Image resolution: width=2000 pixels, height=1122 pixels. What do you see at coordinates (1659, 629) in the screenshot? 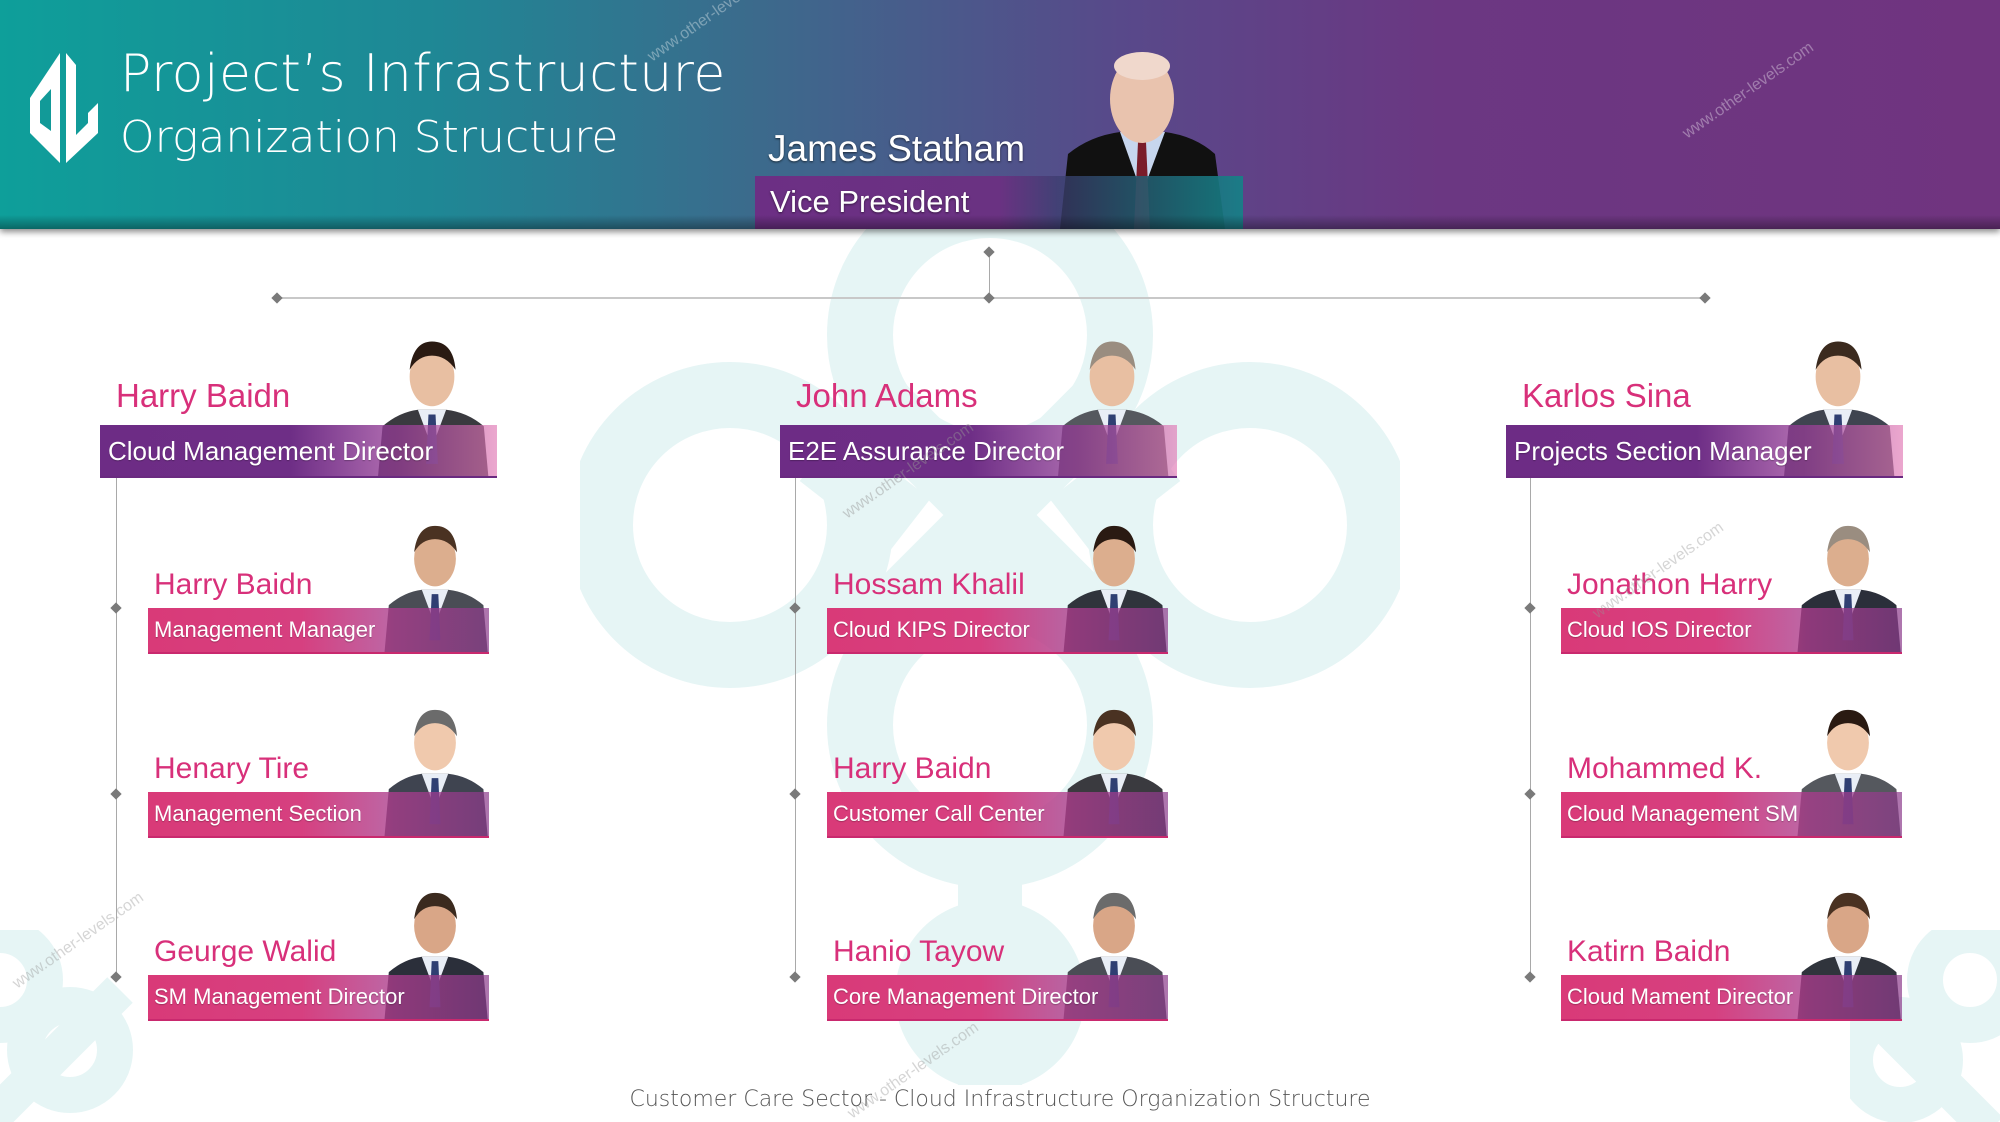
I see `member-title: Cloud IOS Director` at bounding box center [1659, 629].